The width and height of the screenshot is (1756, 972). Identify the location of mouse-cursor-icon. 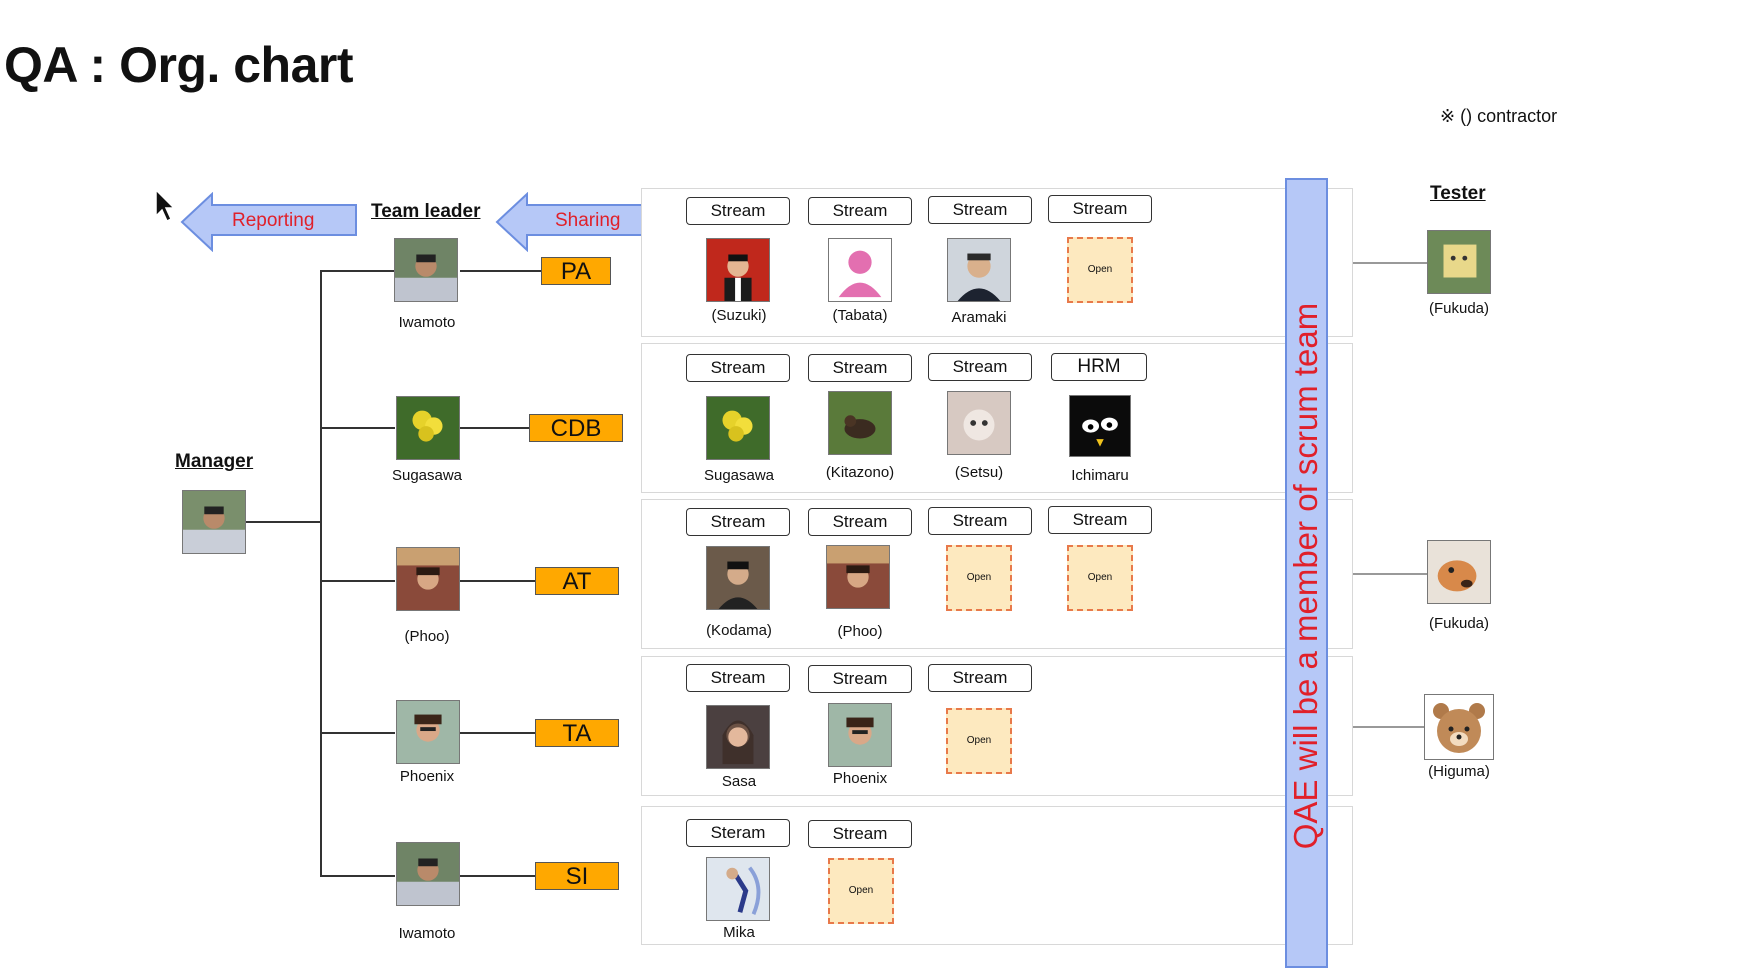
(165, 205).